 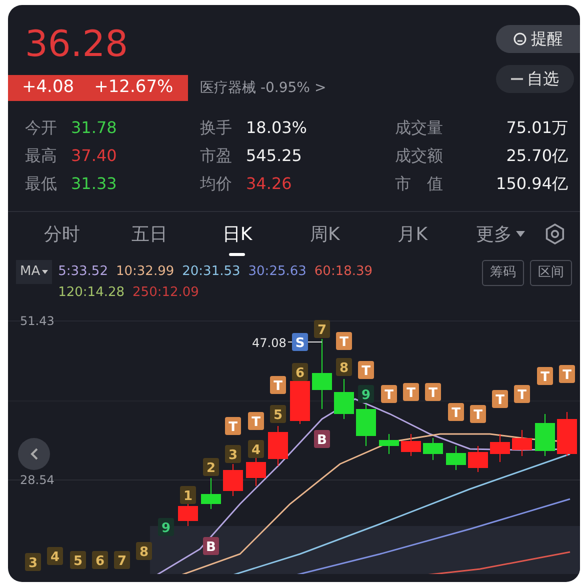 What do you see at coordinates (62, 234) in the screenshot?
I see `period-tab: 分时` at bounding box center [62, 234].